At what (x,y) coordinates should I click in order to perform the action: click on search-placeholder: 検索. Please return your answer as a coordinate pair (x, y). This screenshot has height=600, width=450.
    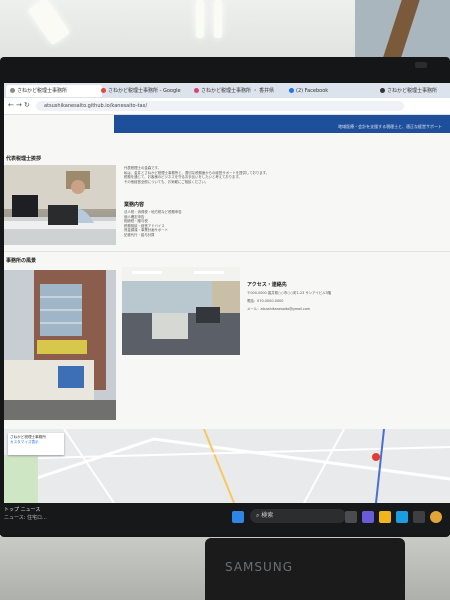
    Looking at the image, I should click on (267, 515).